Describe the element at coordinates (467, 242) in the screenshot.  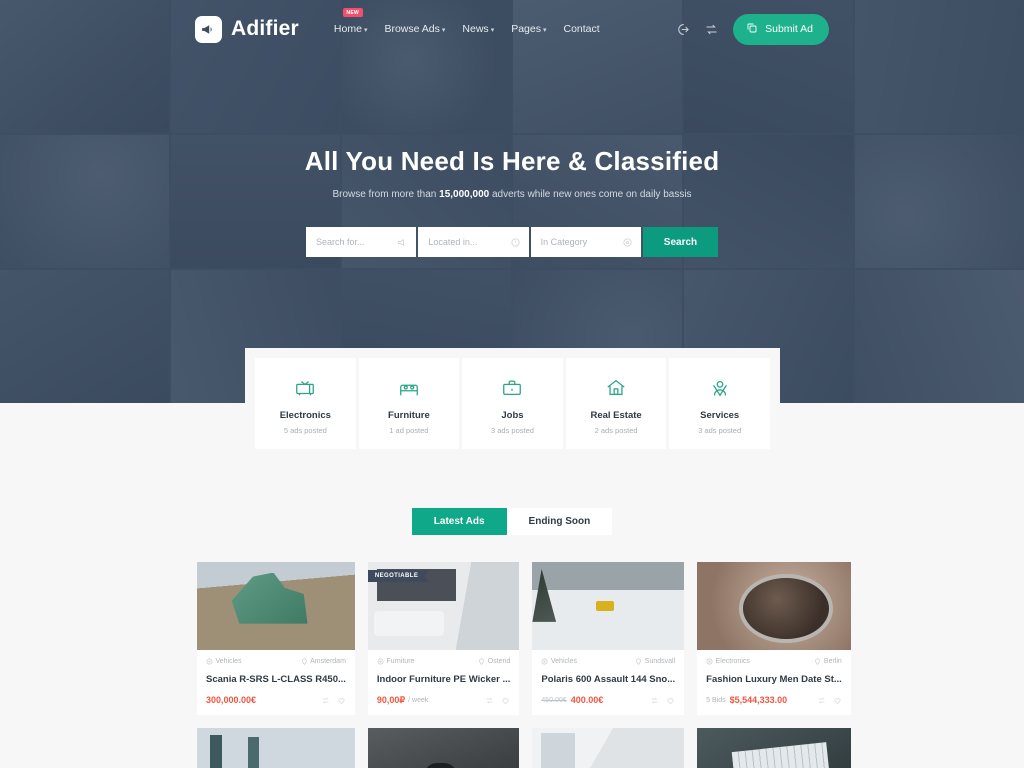
I see `location-input` at that location.